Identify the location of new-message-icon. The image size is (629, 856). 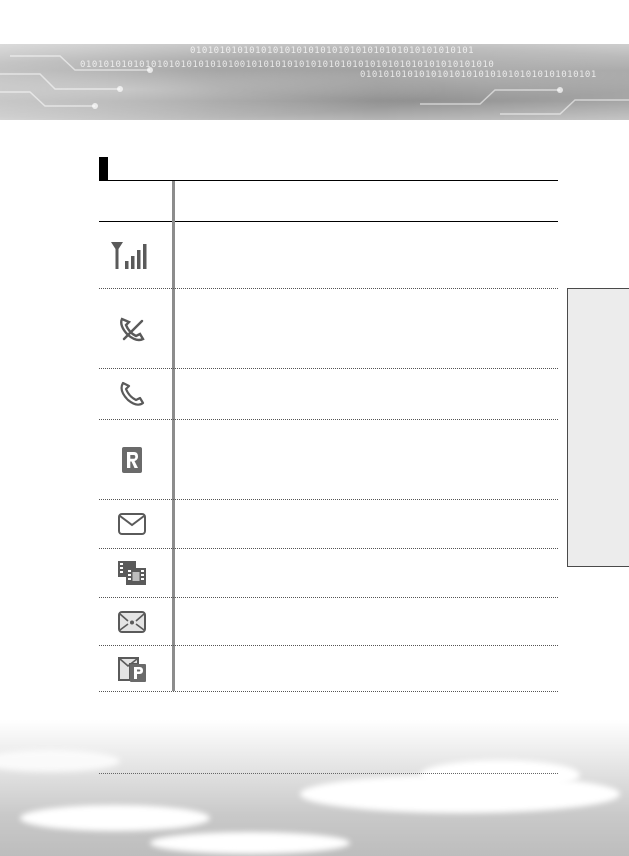
(132, 524).